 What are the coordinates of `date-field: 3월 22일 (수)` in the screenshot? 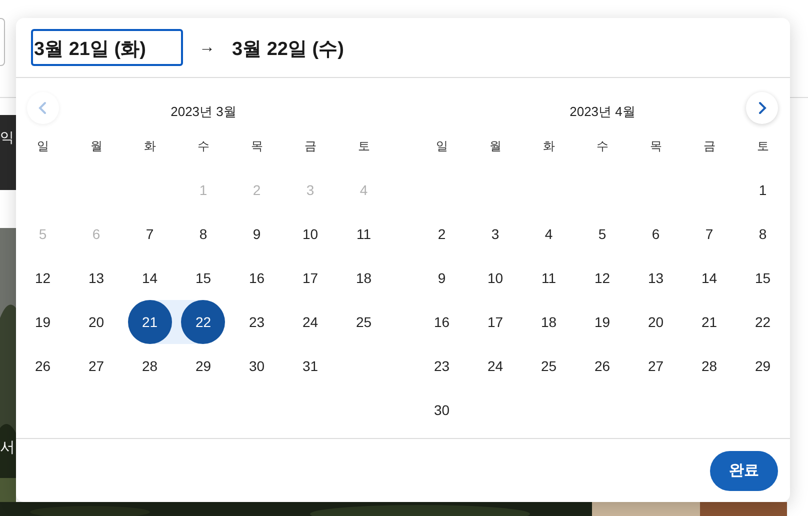 It's located at (291, 47).